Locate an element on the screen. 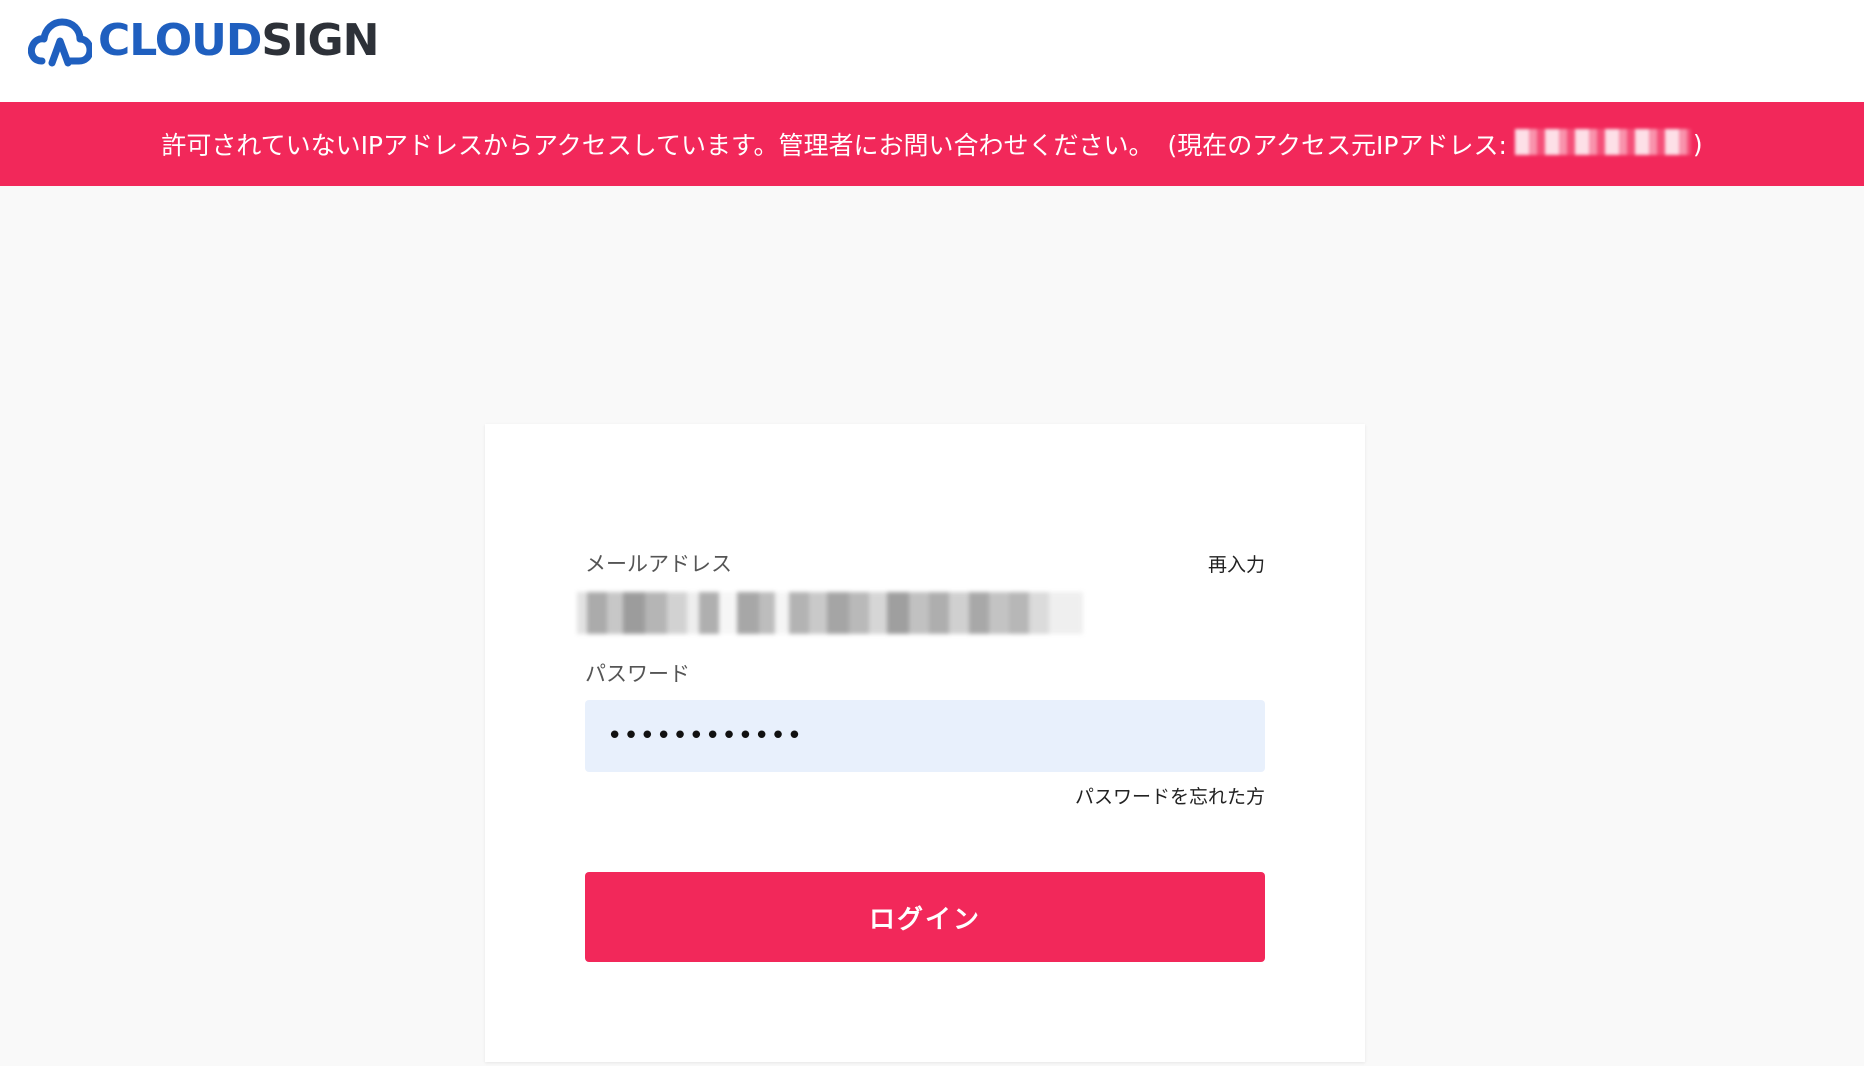  email-label: メールアドレス is located at coordinates (658, 564).